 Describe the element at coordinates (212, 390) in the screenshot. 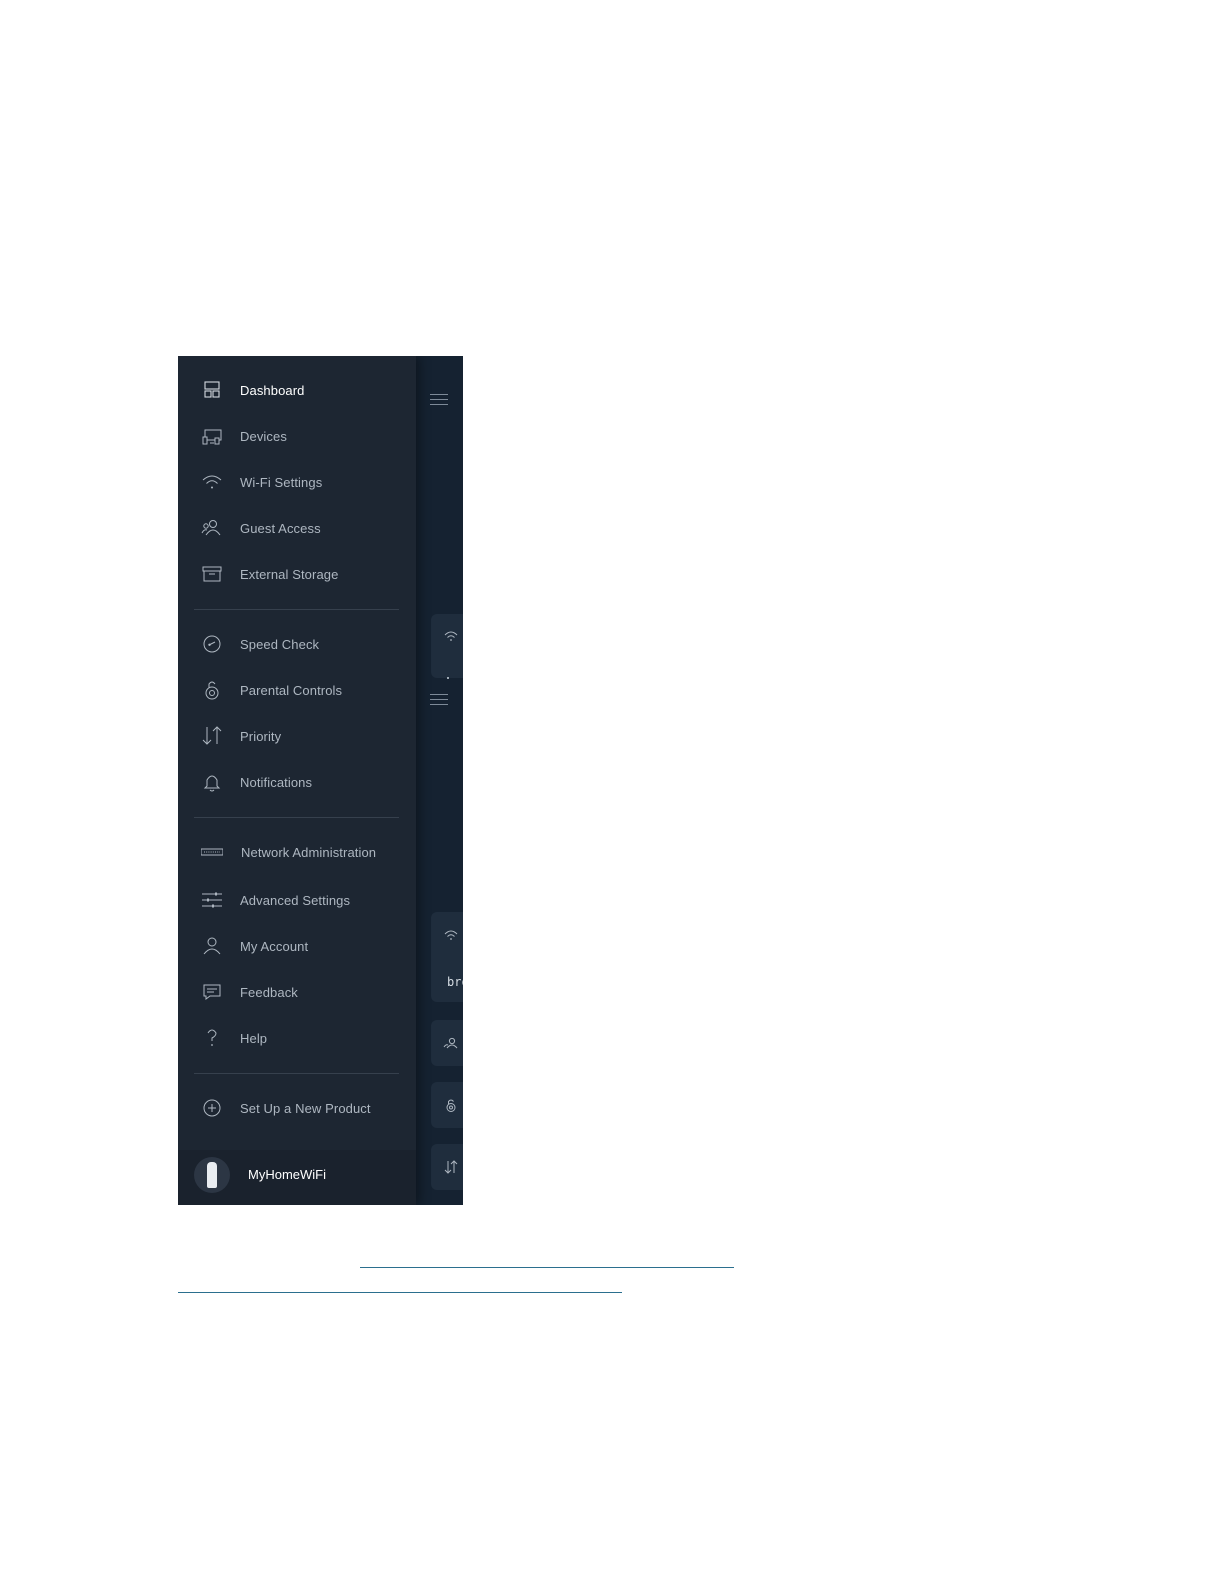

I see `dashboard-icon` at that location.